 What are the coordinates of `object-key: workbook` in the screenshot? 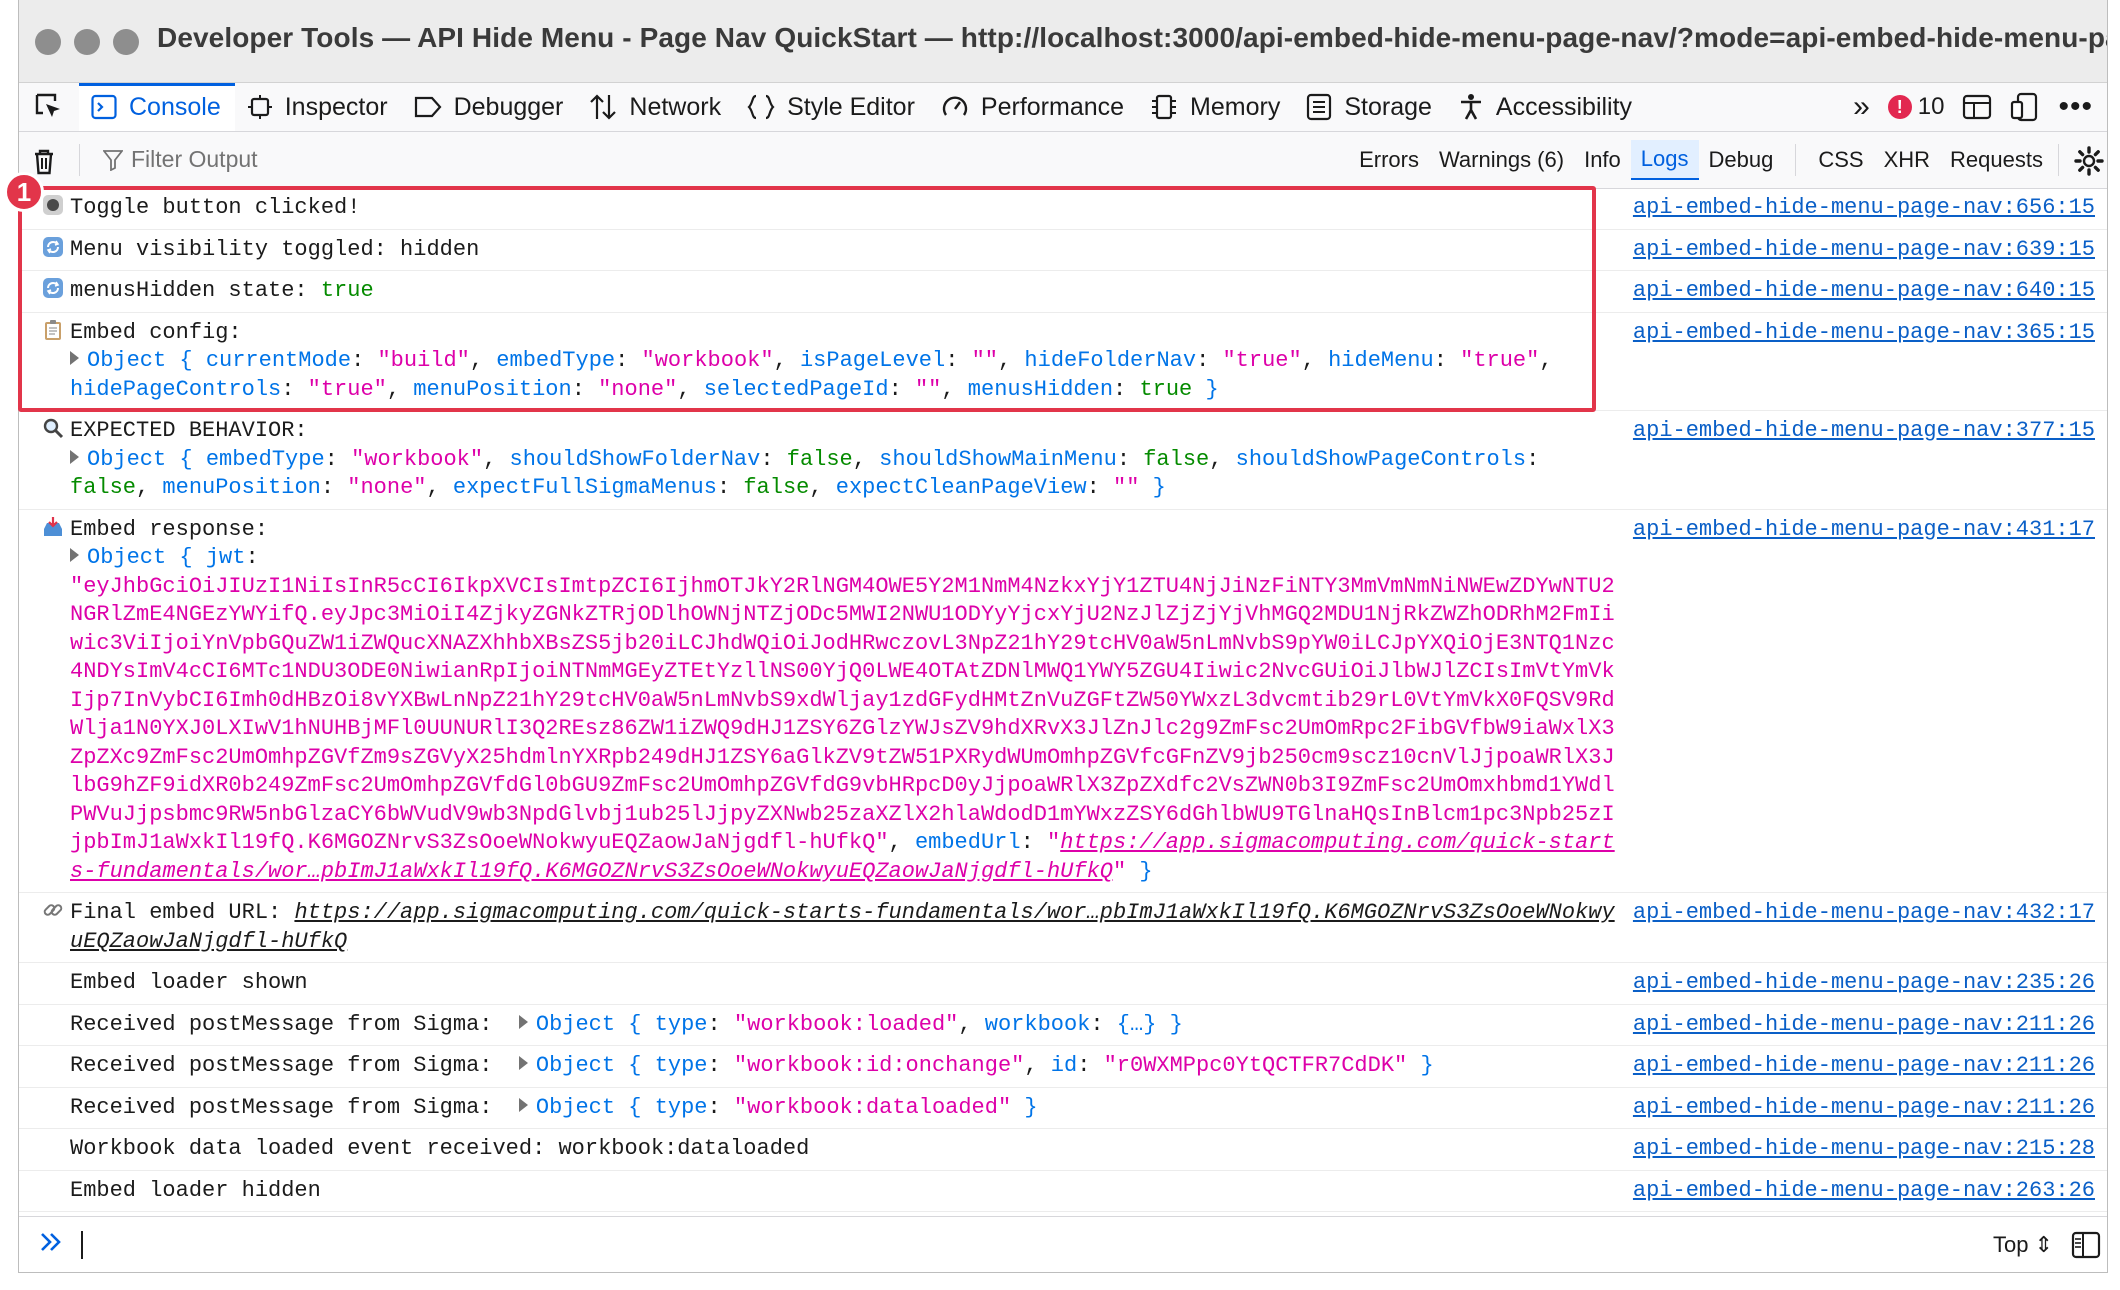 It's located at (1037, 1024).